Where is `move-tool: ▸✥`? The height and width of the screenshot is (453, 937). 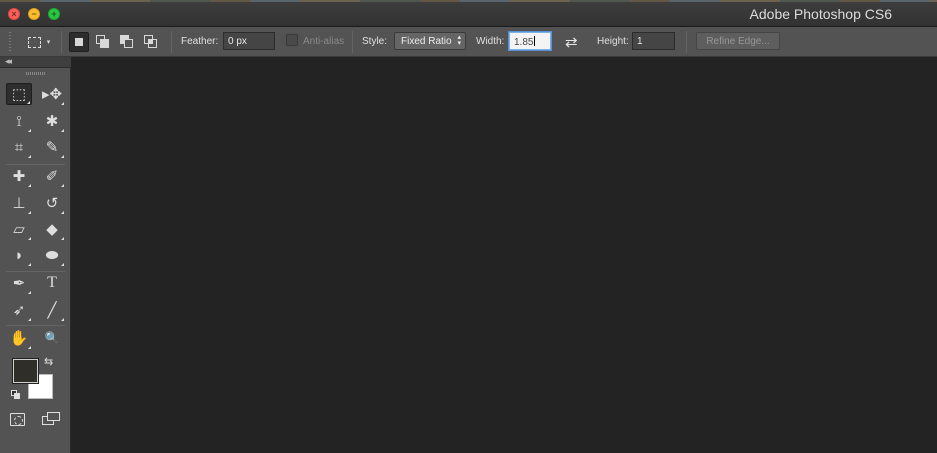 move-tool: ▸✥ is located at coordinates (52, 94).